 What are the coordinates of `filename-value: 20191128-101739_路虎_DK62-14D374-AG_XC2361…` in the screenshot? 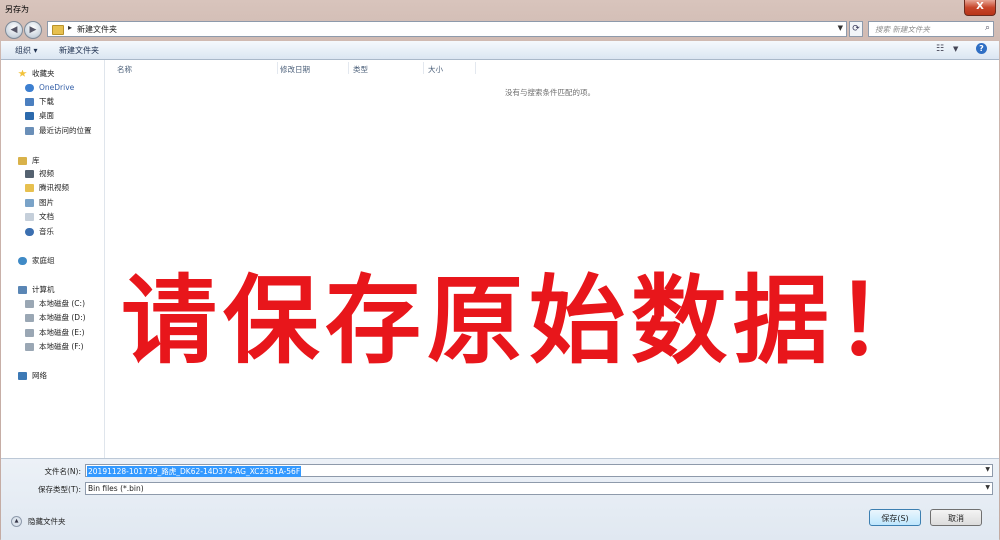 It's located at (194, 471).